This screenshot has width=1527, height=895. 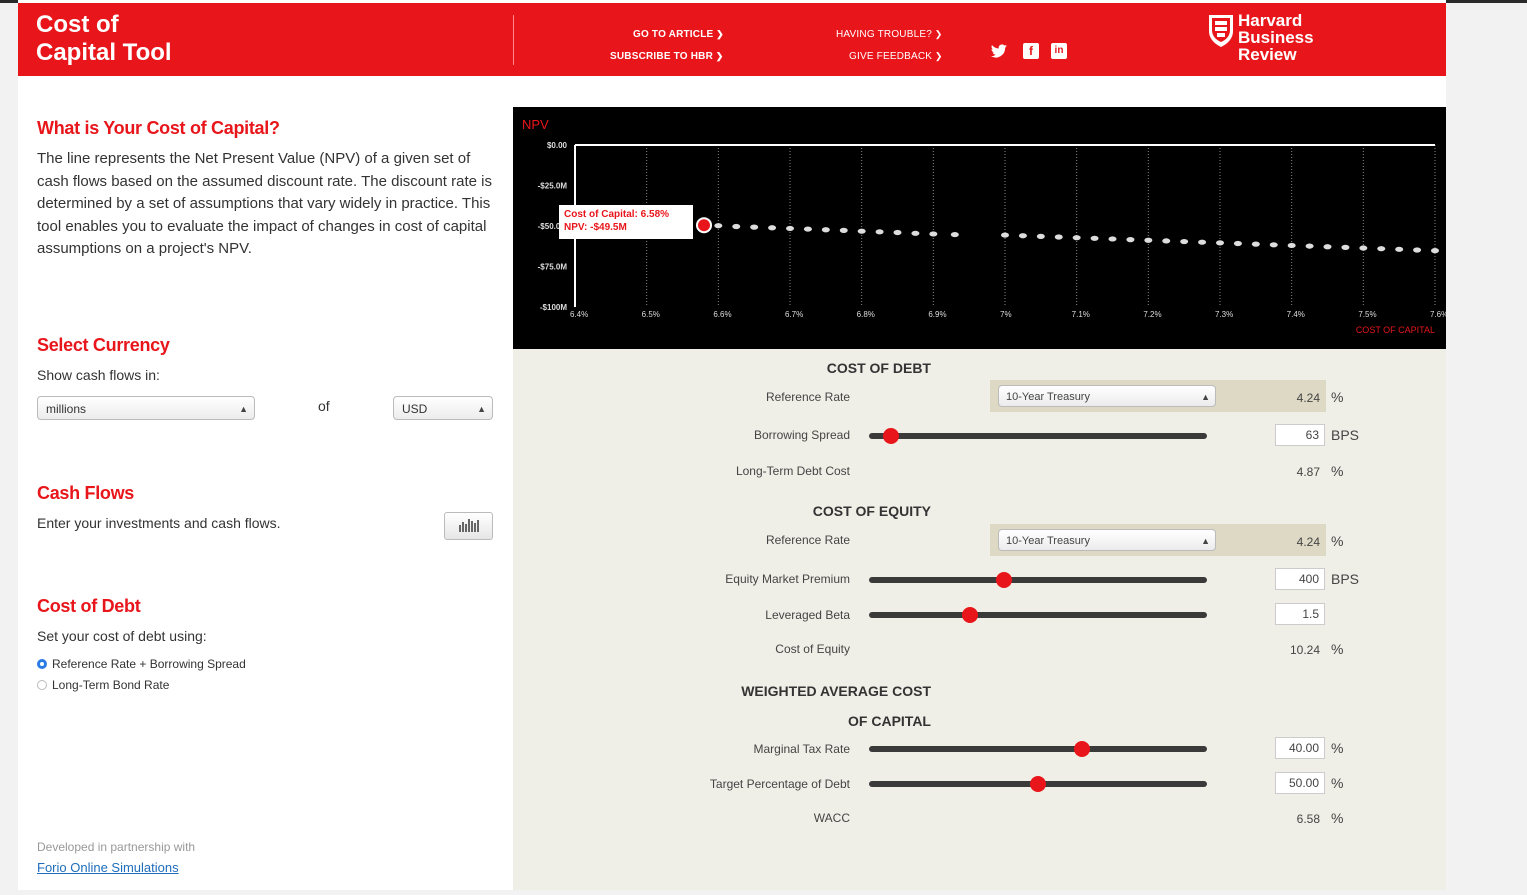 I want to click on marginal-tax-rate-input: 40.00, so click(x=1300, y=748).